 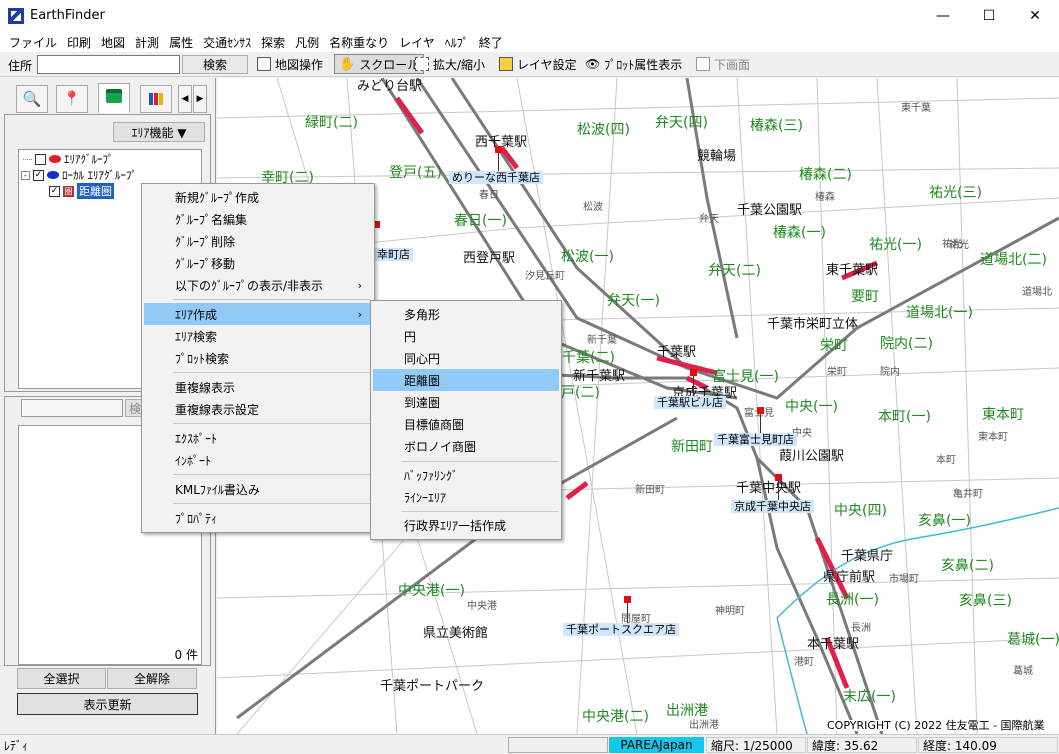 I want to click on close-button: ✕, so click(x=1035, y=16).